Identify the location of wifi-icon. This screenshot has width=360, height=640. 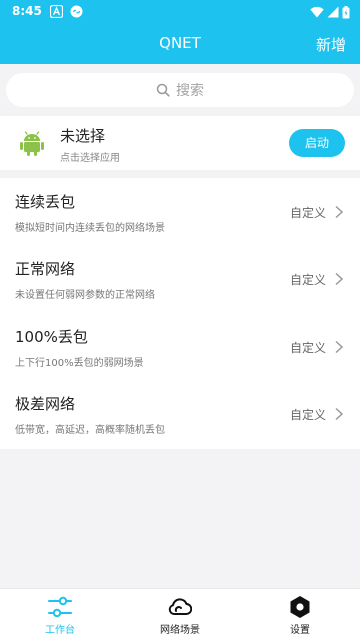
(317, 12).